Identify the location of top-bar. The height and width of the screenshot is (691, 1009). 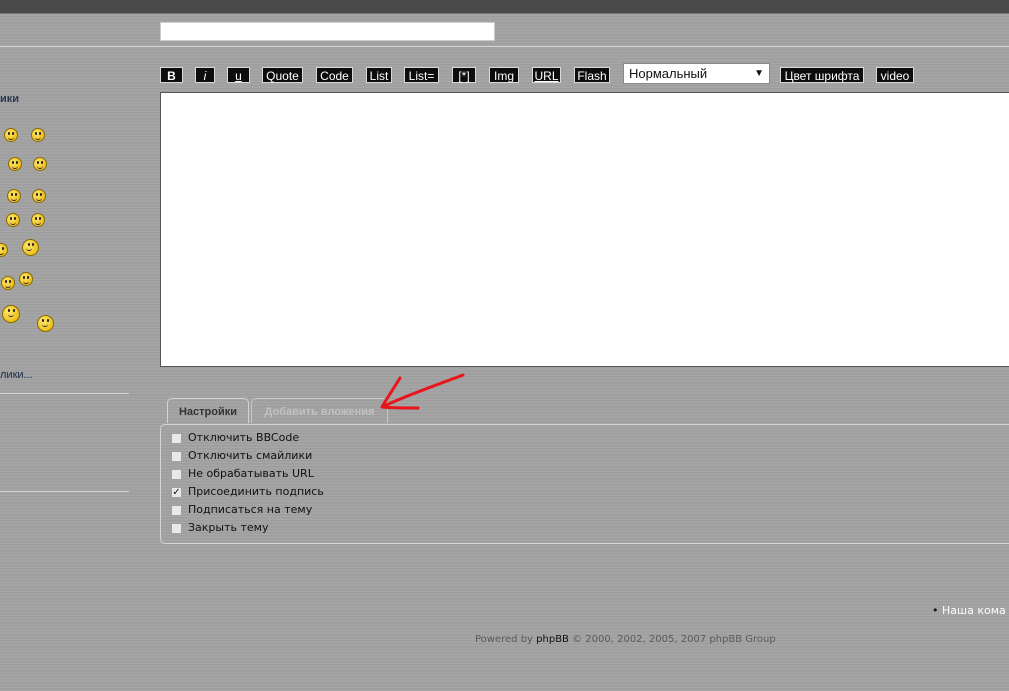
(504, 7).